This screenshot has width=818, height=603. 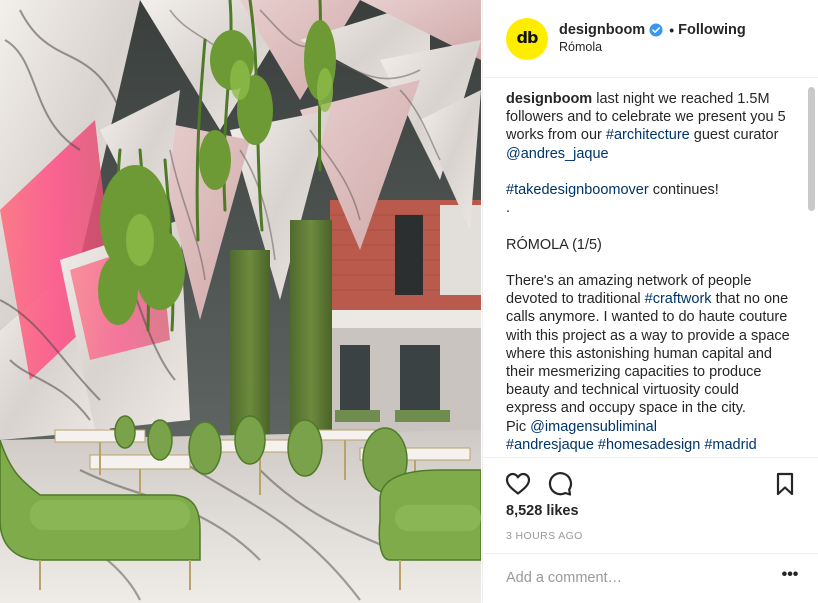 I want to click on username-link: designboom, so click(x=602, y=30).